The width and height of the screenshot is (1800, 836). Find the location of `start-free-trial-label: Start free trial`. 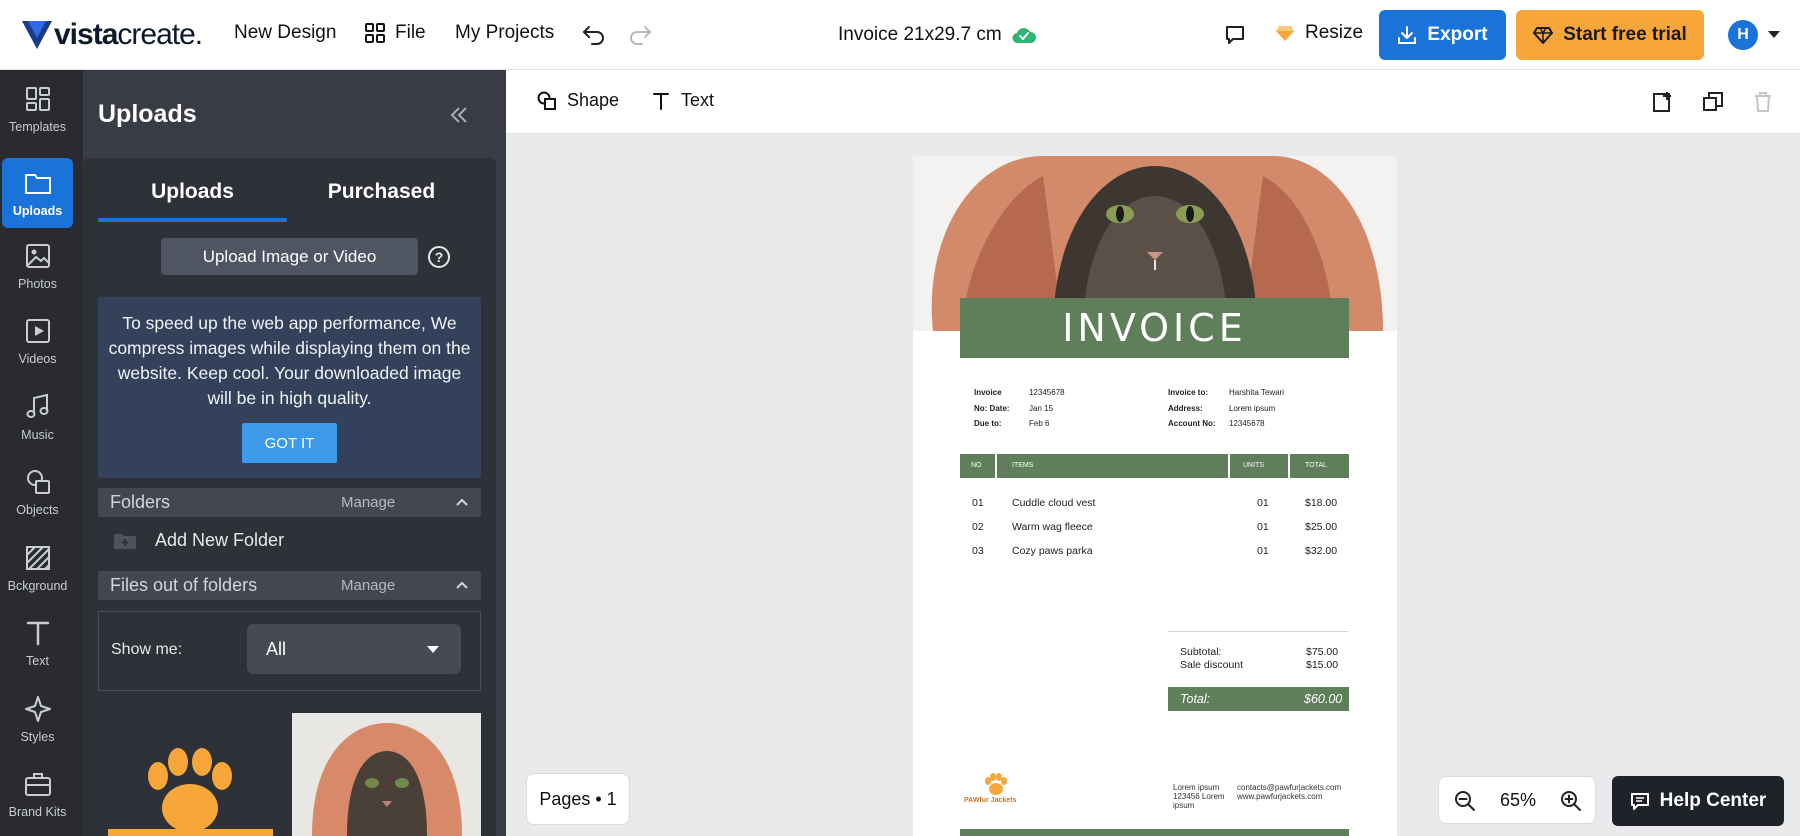

start-free-trial-label: Start free trial is located at coordinates (1625, 34).